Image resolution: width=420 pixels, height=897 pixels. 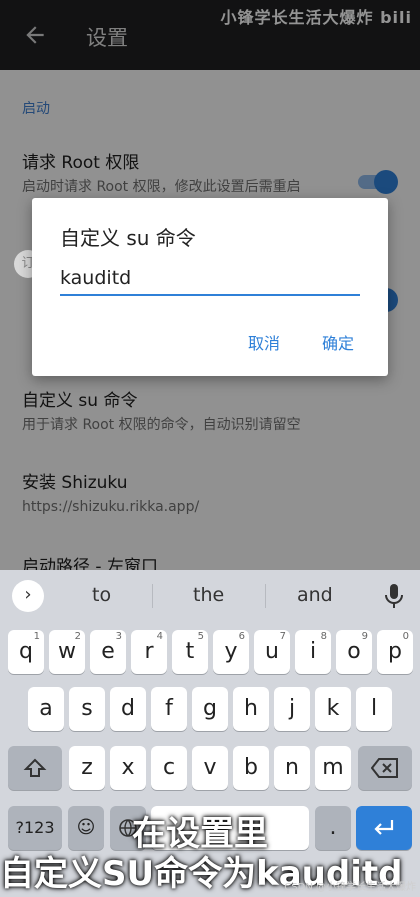 What do you see at coordinates (128, 238) in the screenshot?
I see `dialog-title: 自定义 su 命令` at bounding box center [128, 238].